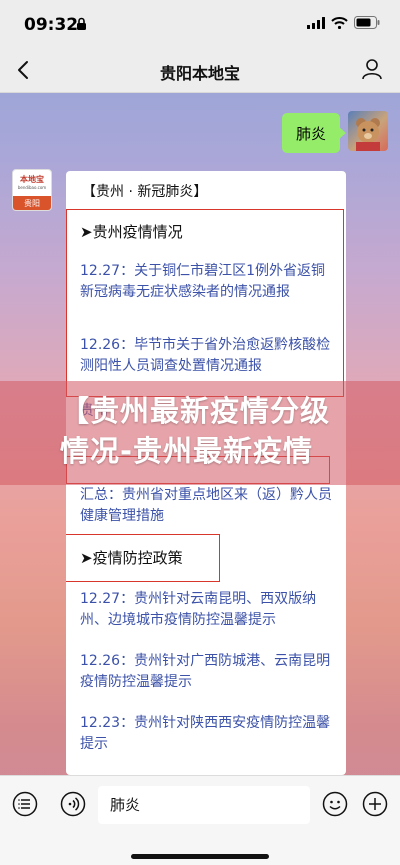  I want to click on input-bar: 肺炎, so click(200, 820).